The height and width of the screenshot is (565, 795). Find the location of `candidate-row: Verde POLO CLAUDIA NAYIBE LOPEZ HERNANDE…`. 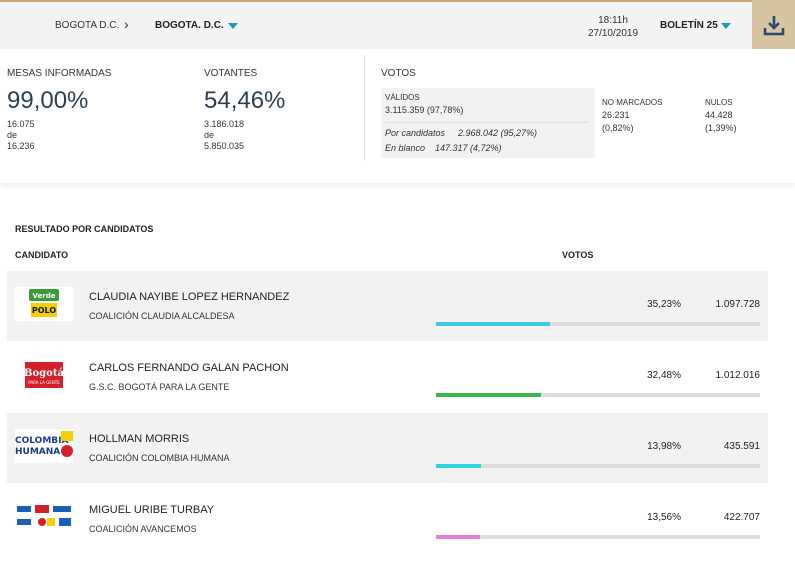

candidate-row: Verde POLO CLAUDIA NAYIBE LOPEZ HERNANDE… is located at coordinates (387, 306).